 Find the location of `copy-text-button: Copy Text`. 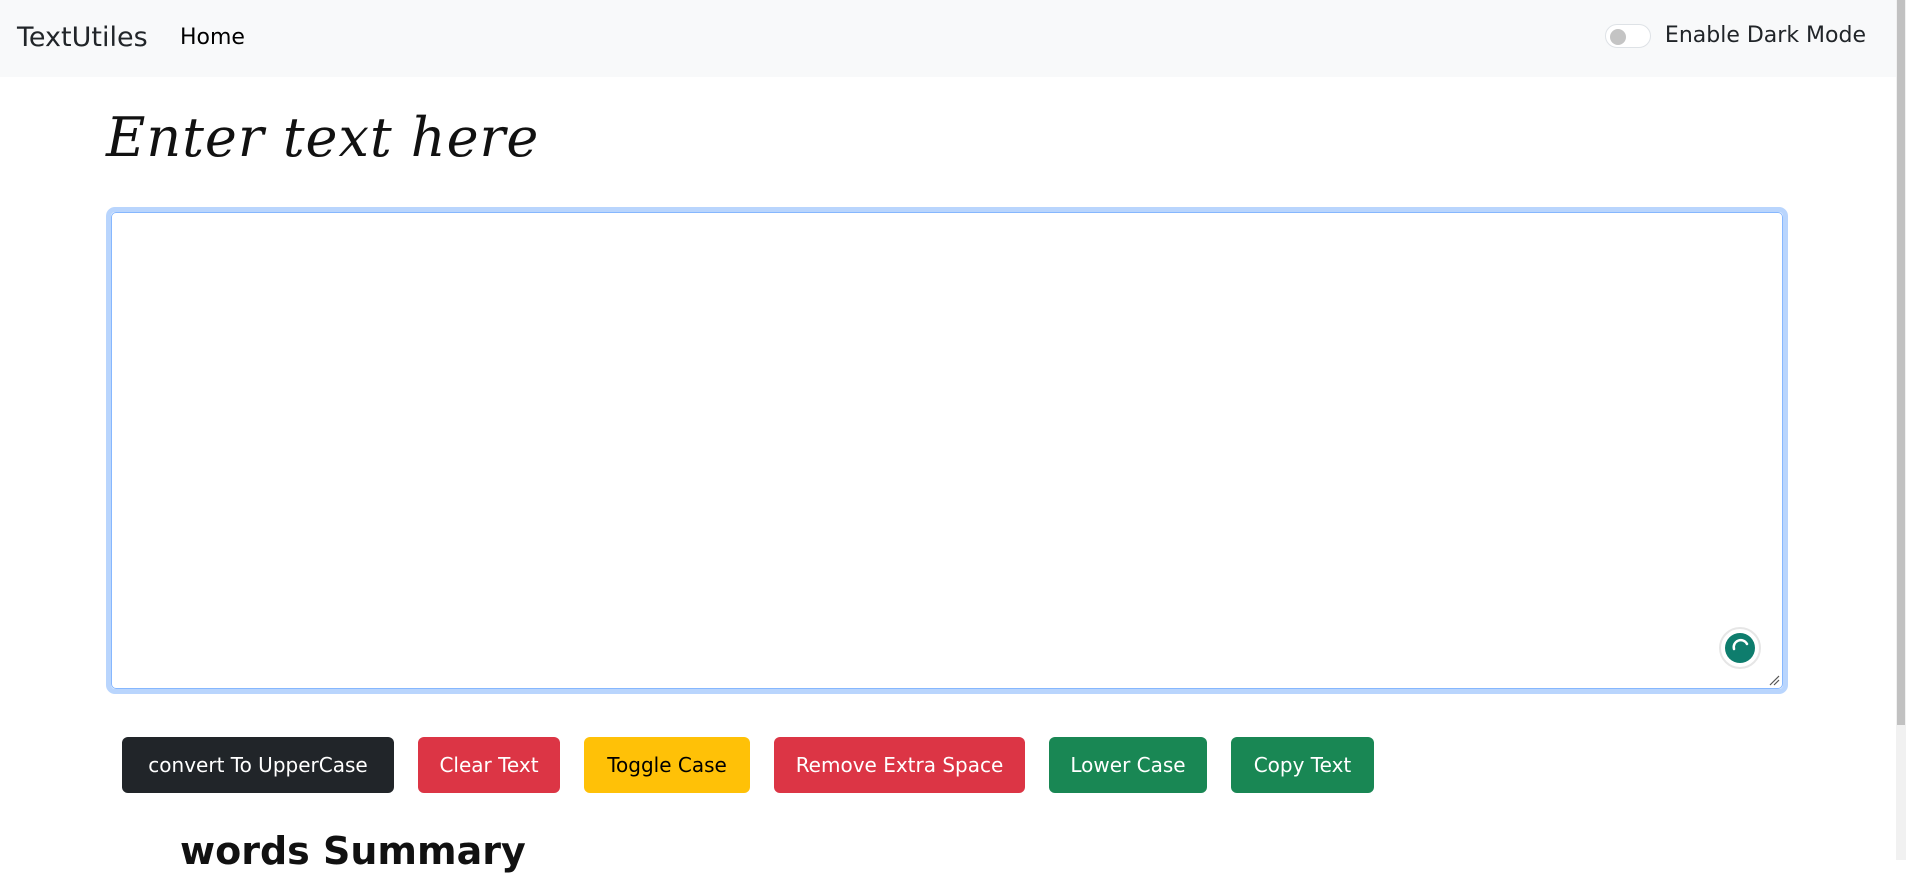

copy-text-button: Copy Text is located at coordinates (1302, 765).